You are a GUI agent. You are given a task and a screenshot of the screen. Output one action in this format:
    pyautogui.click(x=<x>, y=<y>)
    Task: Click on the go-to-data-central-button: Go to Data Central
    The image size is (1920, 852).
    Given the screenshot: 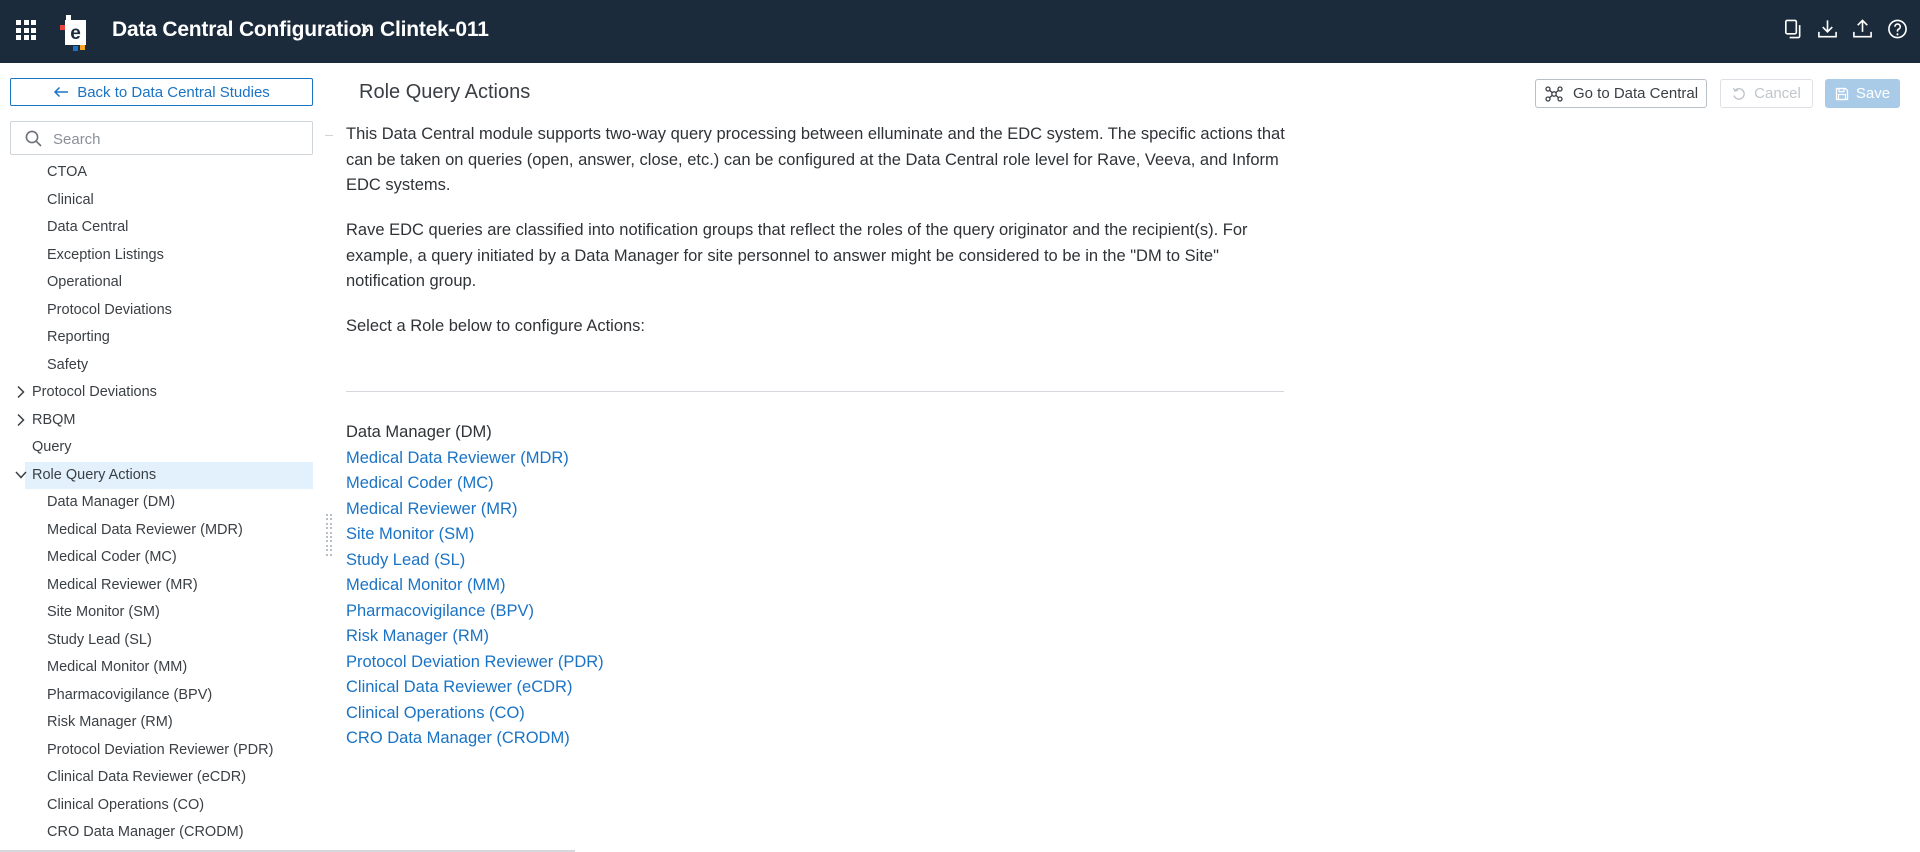 What is the action you would take?
    pyautogui.click(x=1621, y=93)
    